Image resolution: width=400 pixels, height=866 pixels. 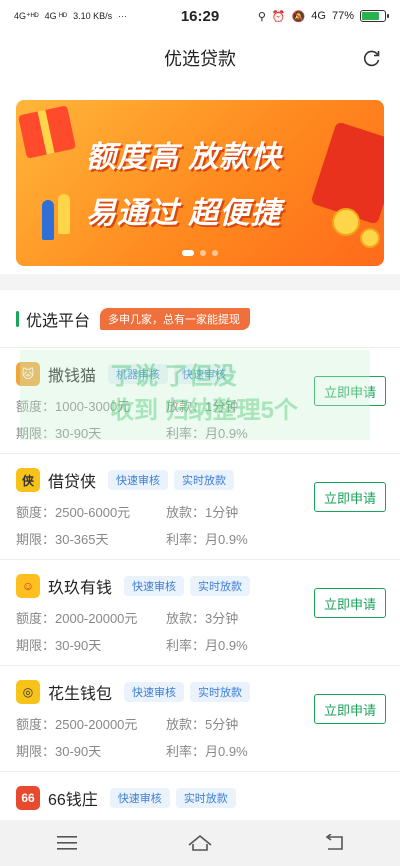 What do you see at coordinates (184, 213) in the screenshot?
I see `banner-line-2: 易通过 超便捷` at bounding box center [184, 213].